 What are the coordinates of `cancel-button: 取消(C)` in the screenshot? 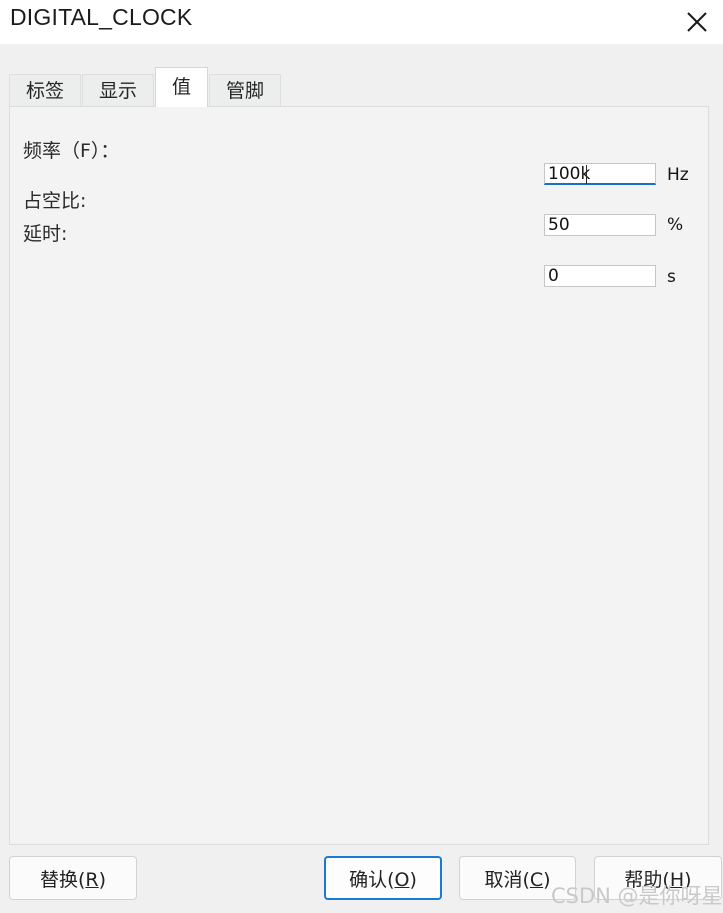 It's located at (517, 878).